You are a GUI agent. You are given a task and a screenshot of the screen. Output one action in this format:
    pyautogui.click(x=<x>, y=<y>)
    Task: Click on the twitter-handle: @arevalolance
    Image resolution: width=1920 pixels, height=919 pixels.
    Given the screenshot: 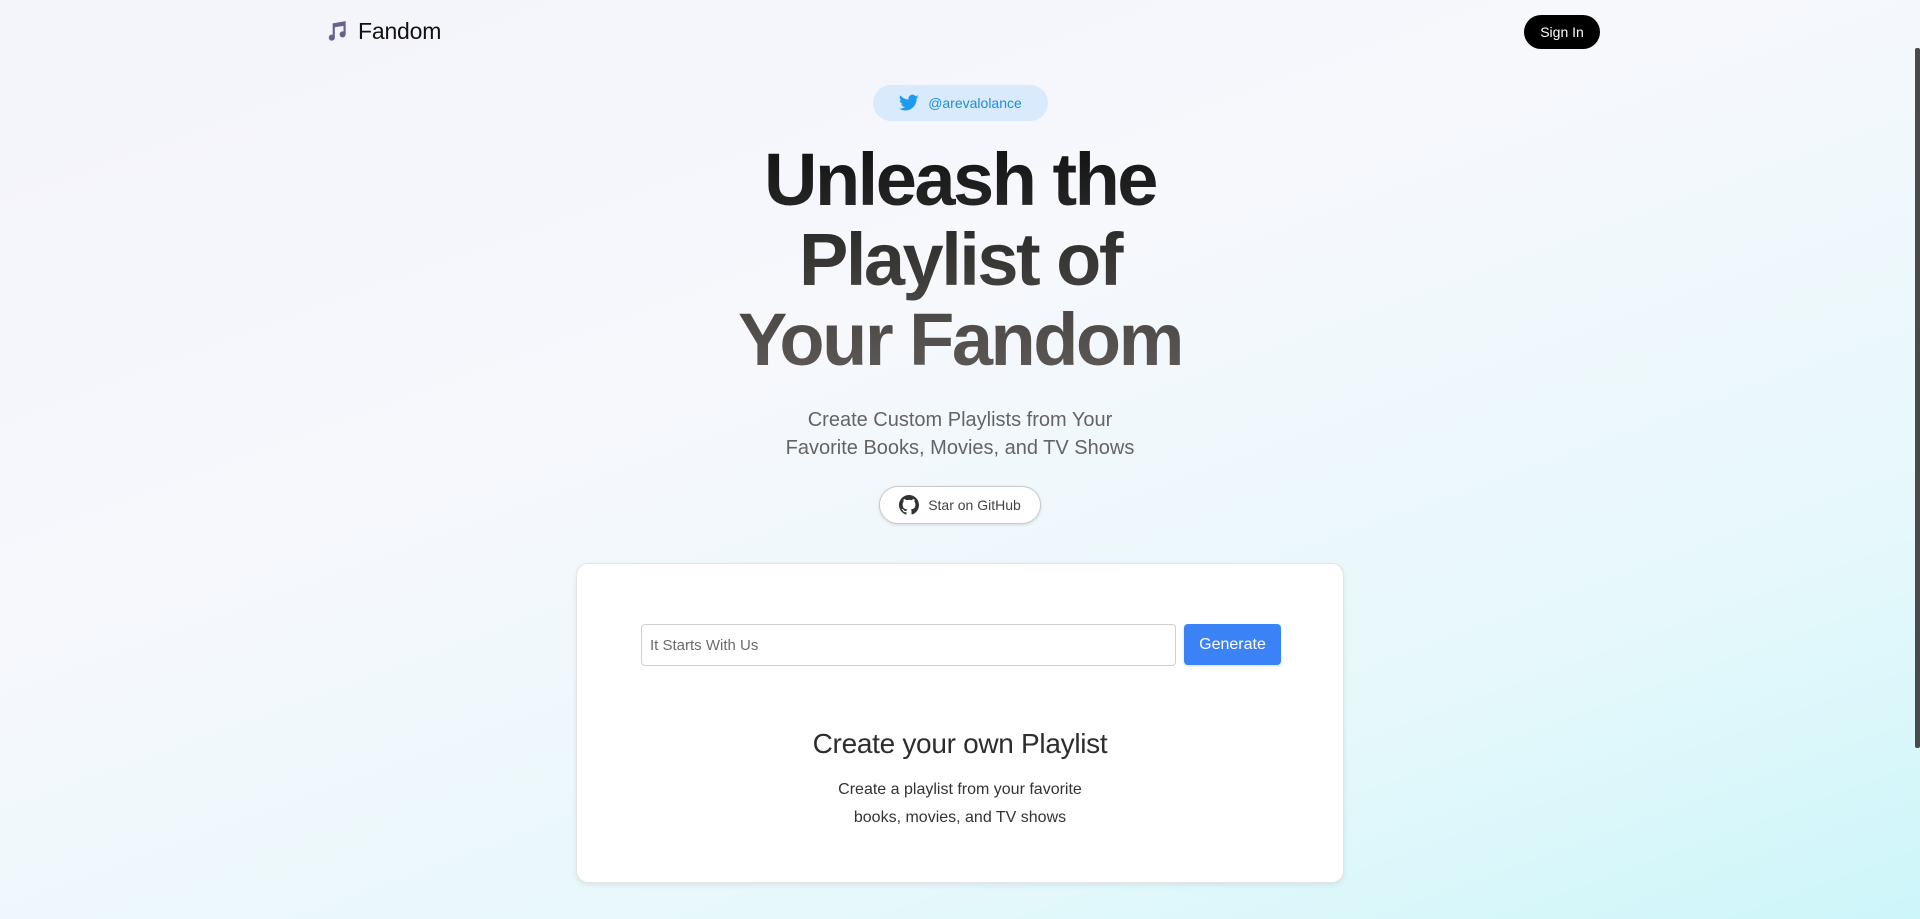 What is the action you would take?
    pyautogui.click(x=975, y=103)
    